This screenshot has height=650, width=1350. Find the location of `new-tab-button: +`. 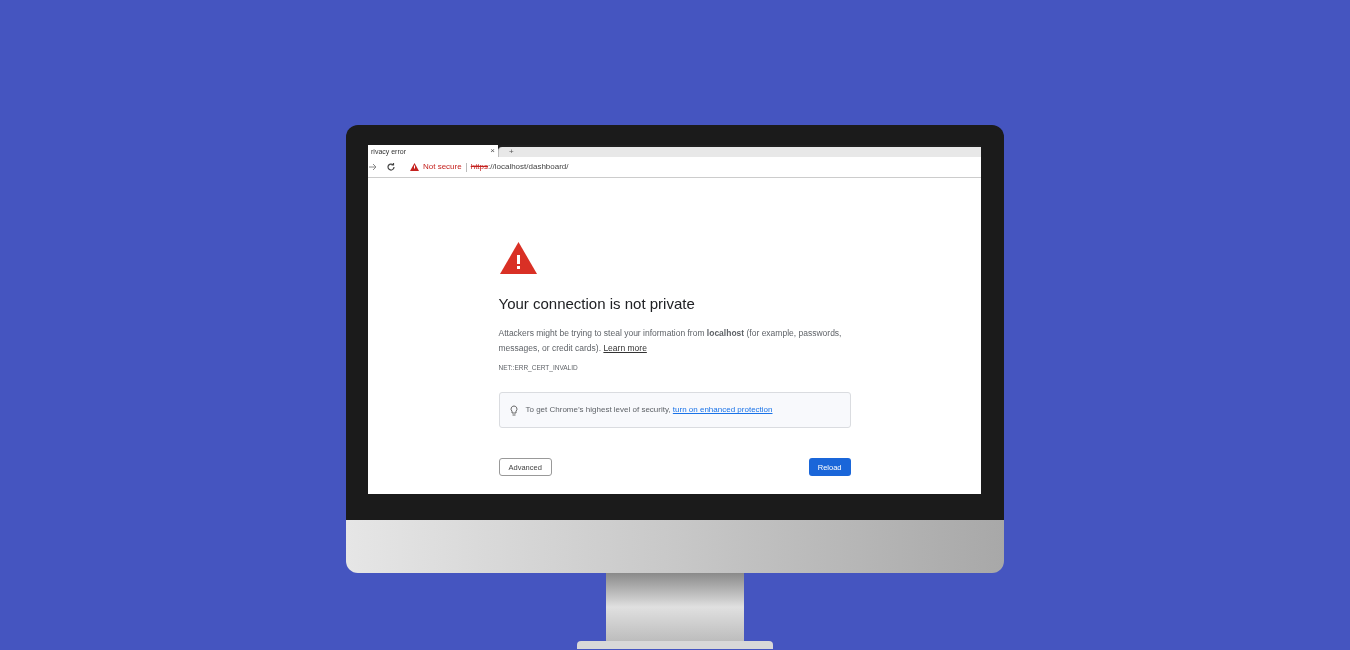

new-tab-button: + is located at coordinates (511, 152).